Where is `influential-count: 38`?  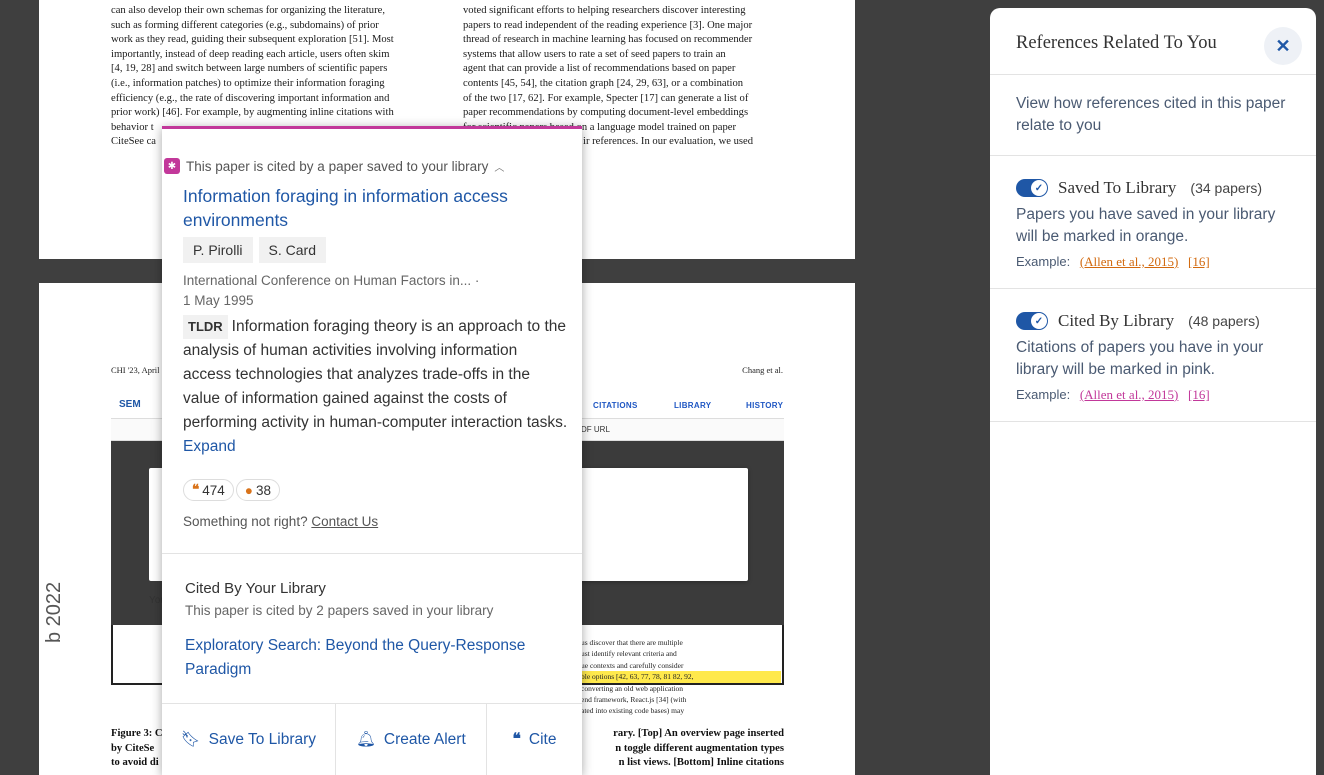 influential-count: 38 is located at coordinates (263, 490).